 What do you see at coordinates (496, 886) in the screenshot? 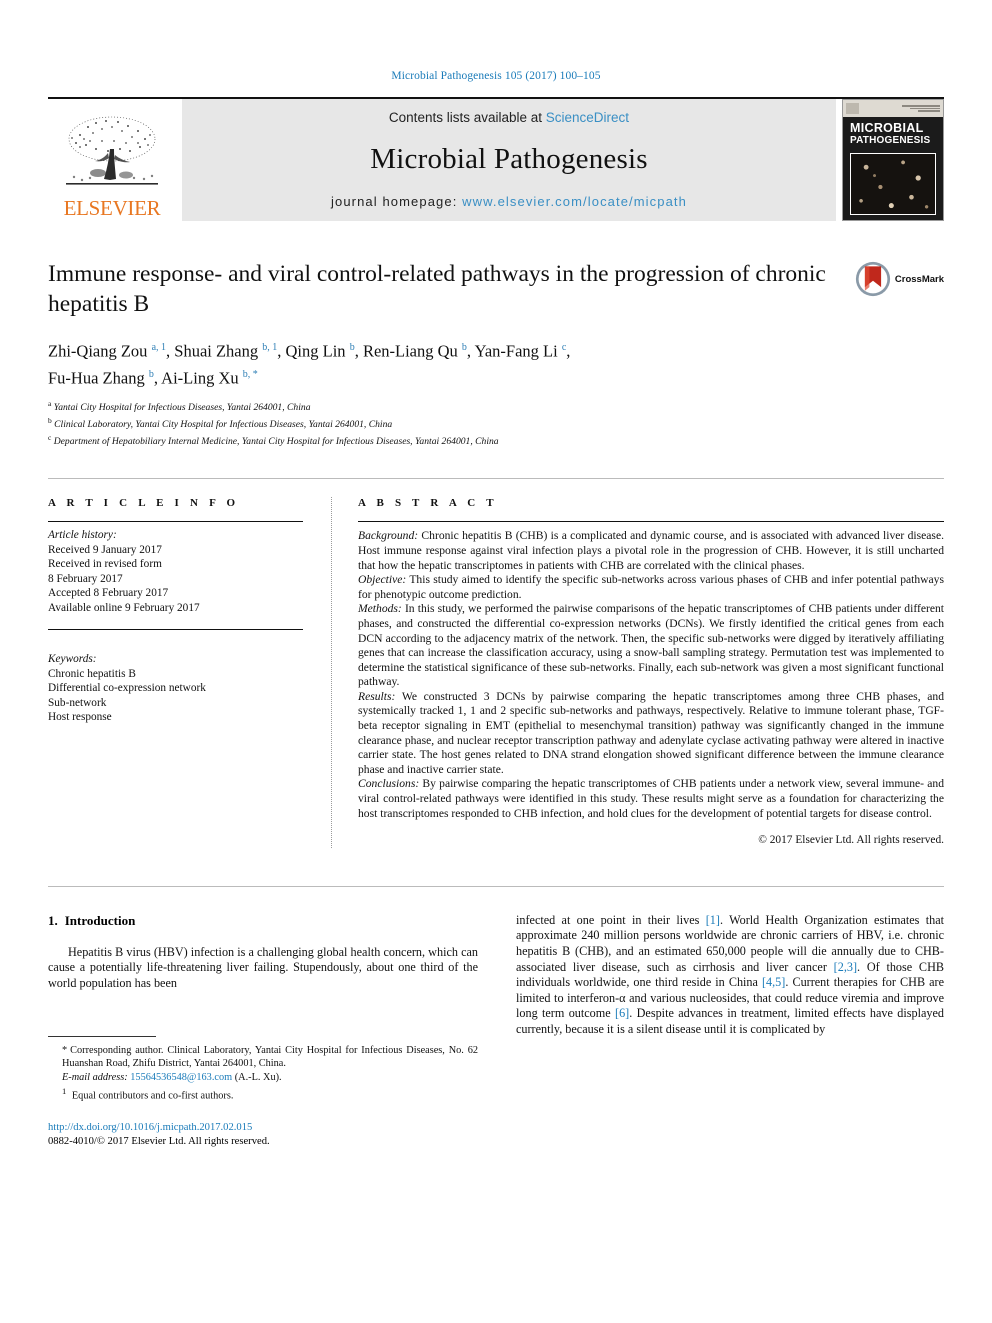
I see `body-separator` at bounding box center [496, 886].